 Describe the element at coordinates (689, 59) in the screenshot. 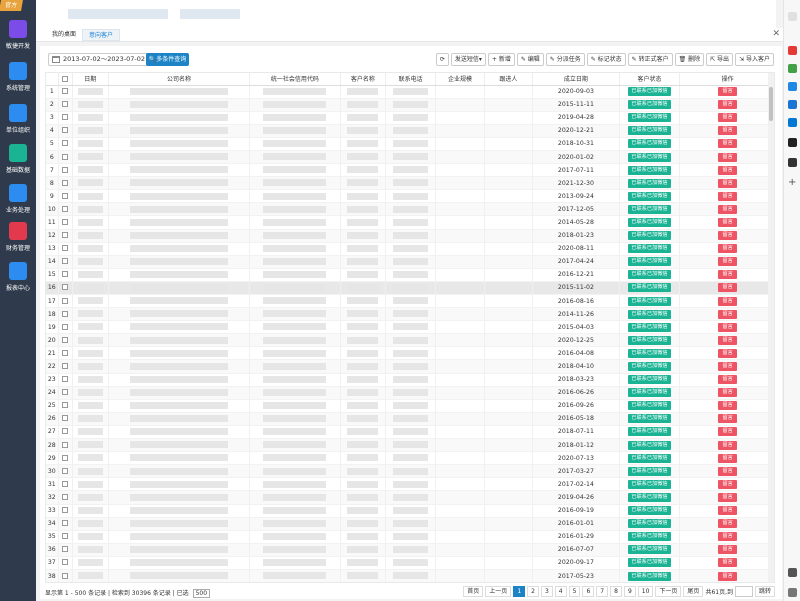

I see `delete-button: 🗑 删除` at that location.